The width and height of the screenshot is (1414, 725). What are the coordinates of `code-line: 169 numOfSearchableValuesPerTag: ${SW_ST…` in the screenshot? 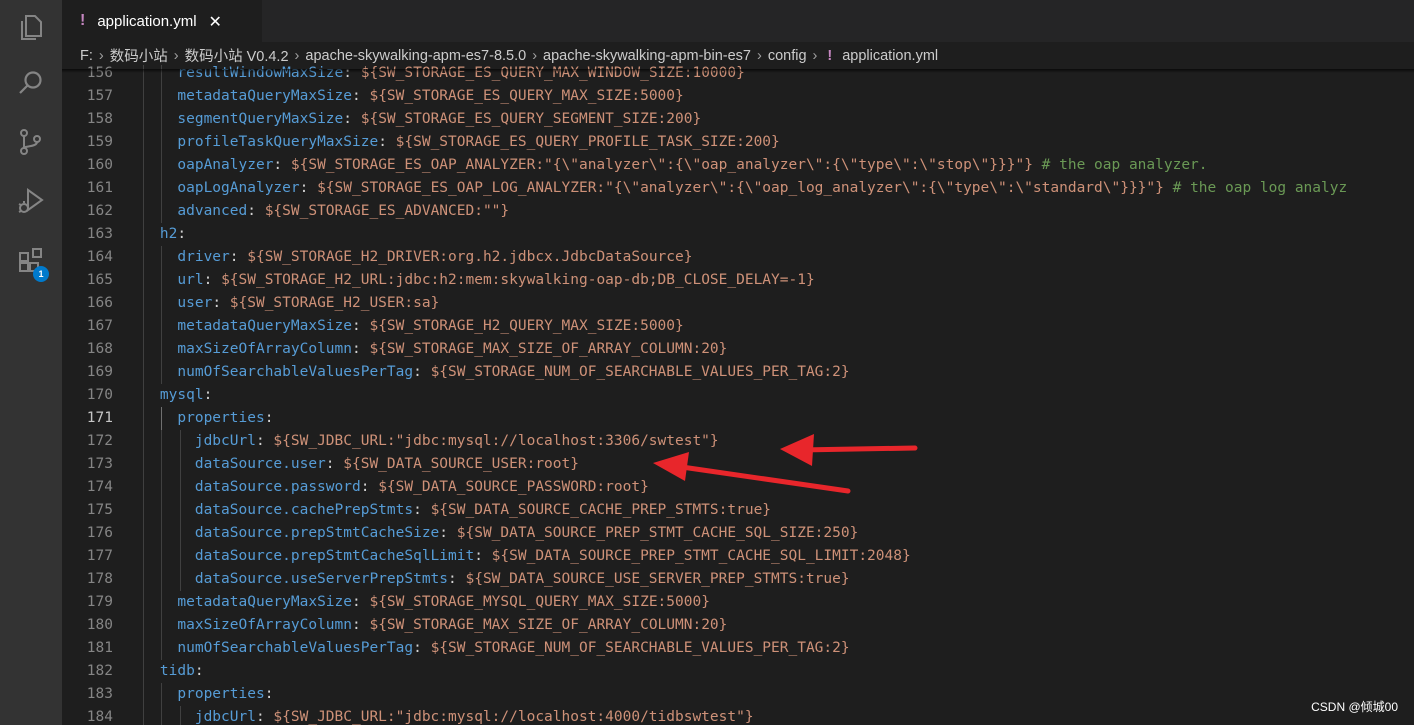 It's located at (738, 372).